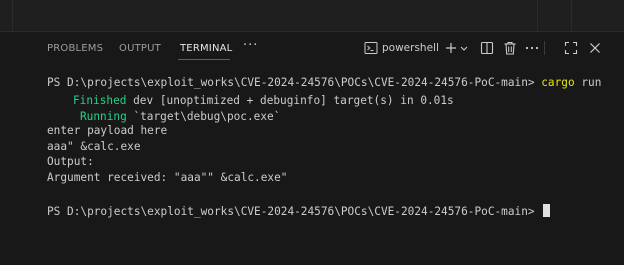  What do you see at coordinates (75, 48) in the screenshot?
I see `tab-problems: PROBLEMS` at bounding box center [75, 48].